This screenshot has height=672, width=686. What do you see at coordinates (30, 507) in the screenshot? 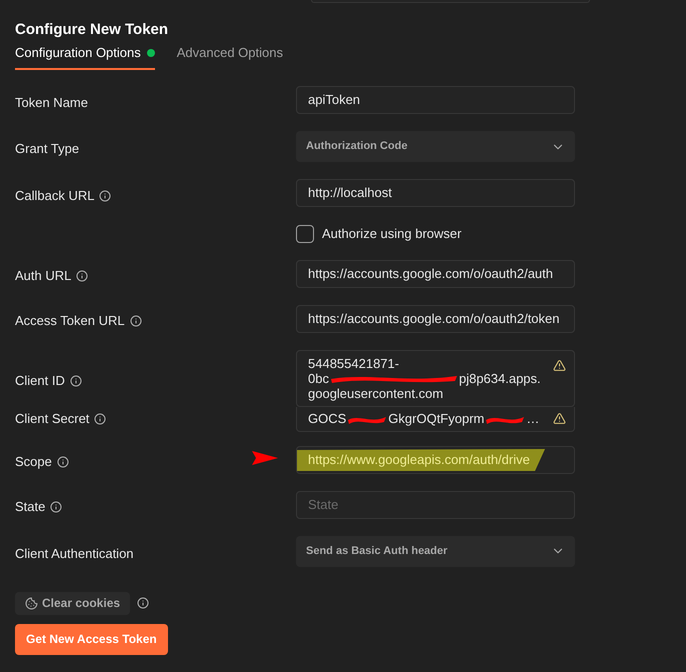
I see `field-label: State` at bounding box center [30, 507].